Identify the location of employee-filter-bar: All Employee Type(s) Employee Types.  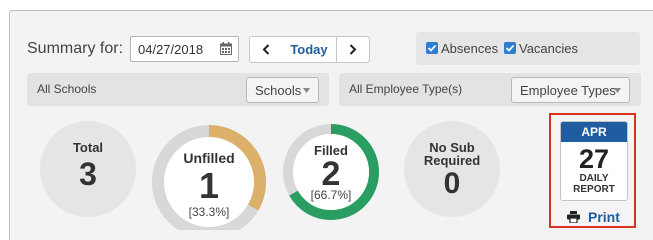
(490, 89).